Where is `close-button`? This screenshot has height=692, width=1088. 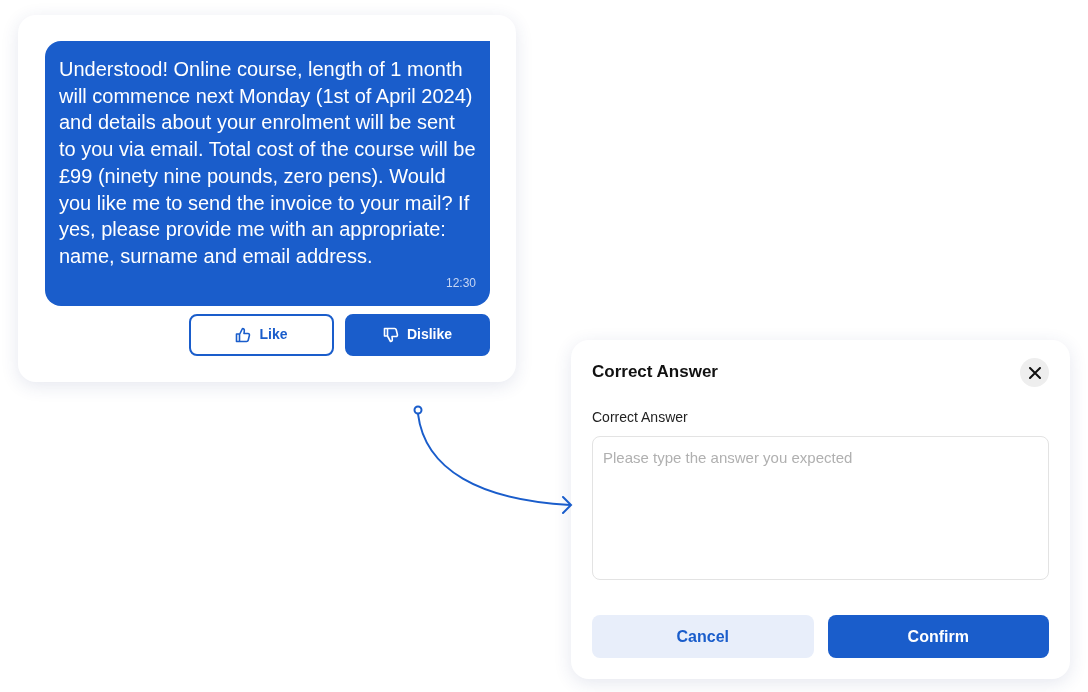
close-button is located at coordinates (1034, 372).